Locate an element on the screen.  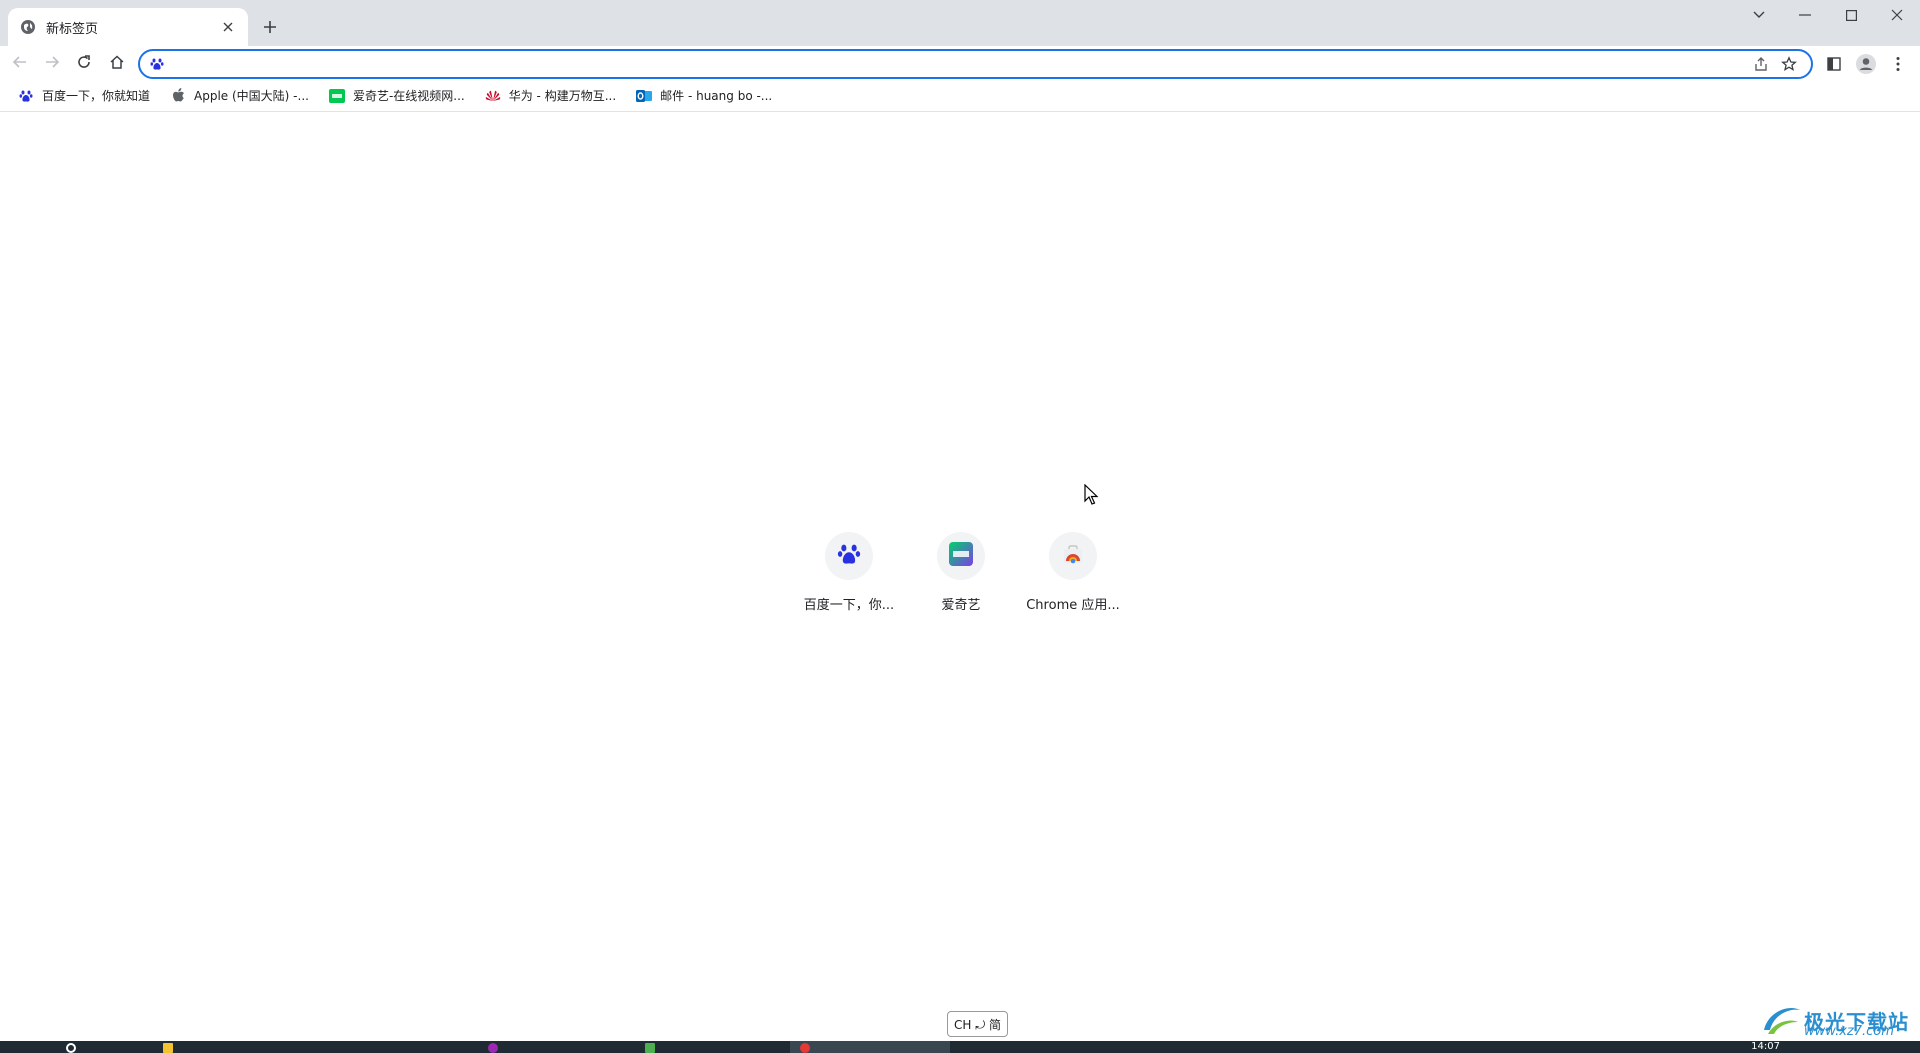
tab-new-tab: 新标签页 is located at coordinates (128, 27).